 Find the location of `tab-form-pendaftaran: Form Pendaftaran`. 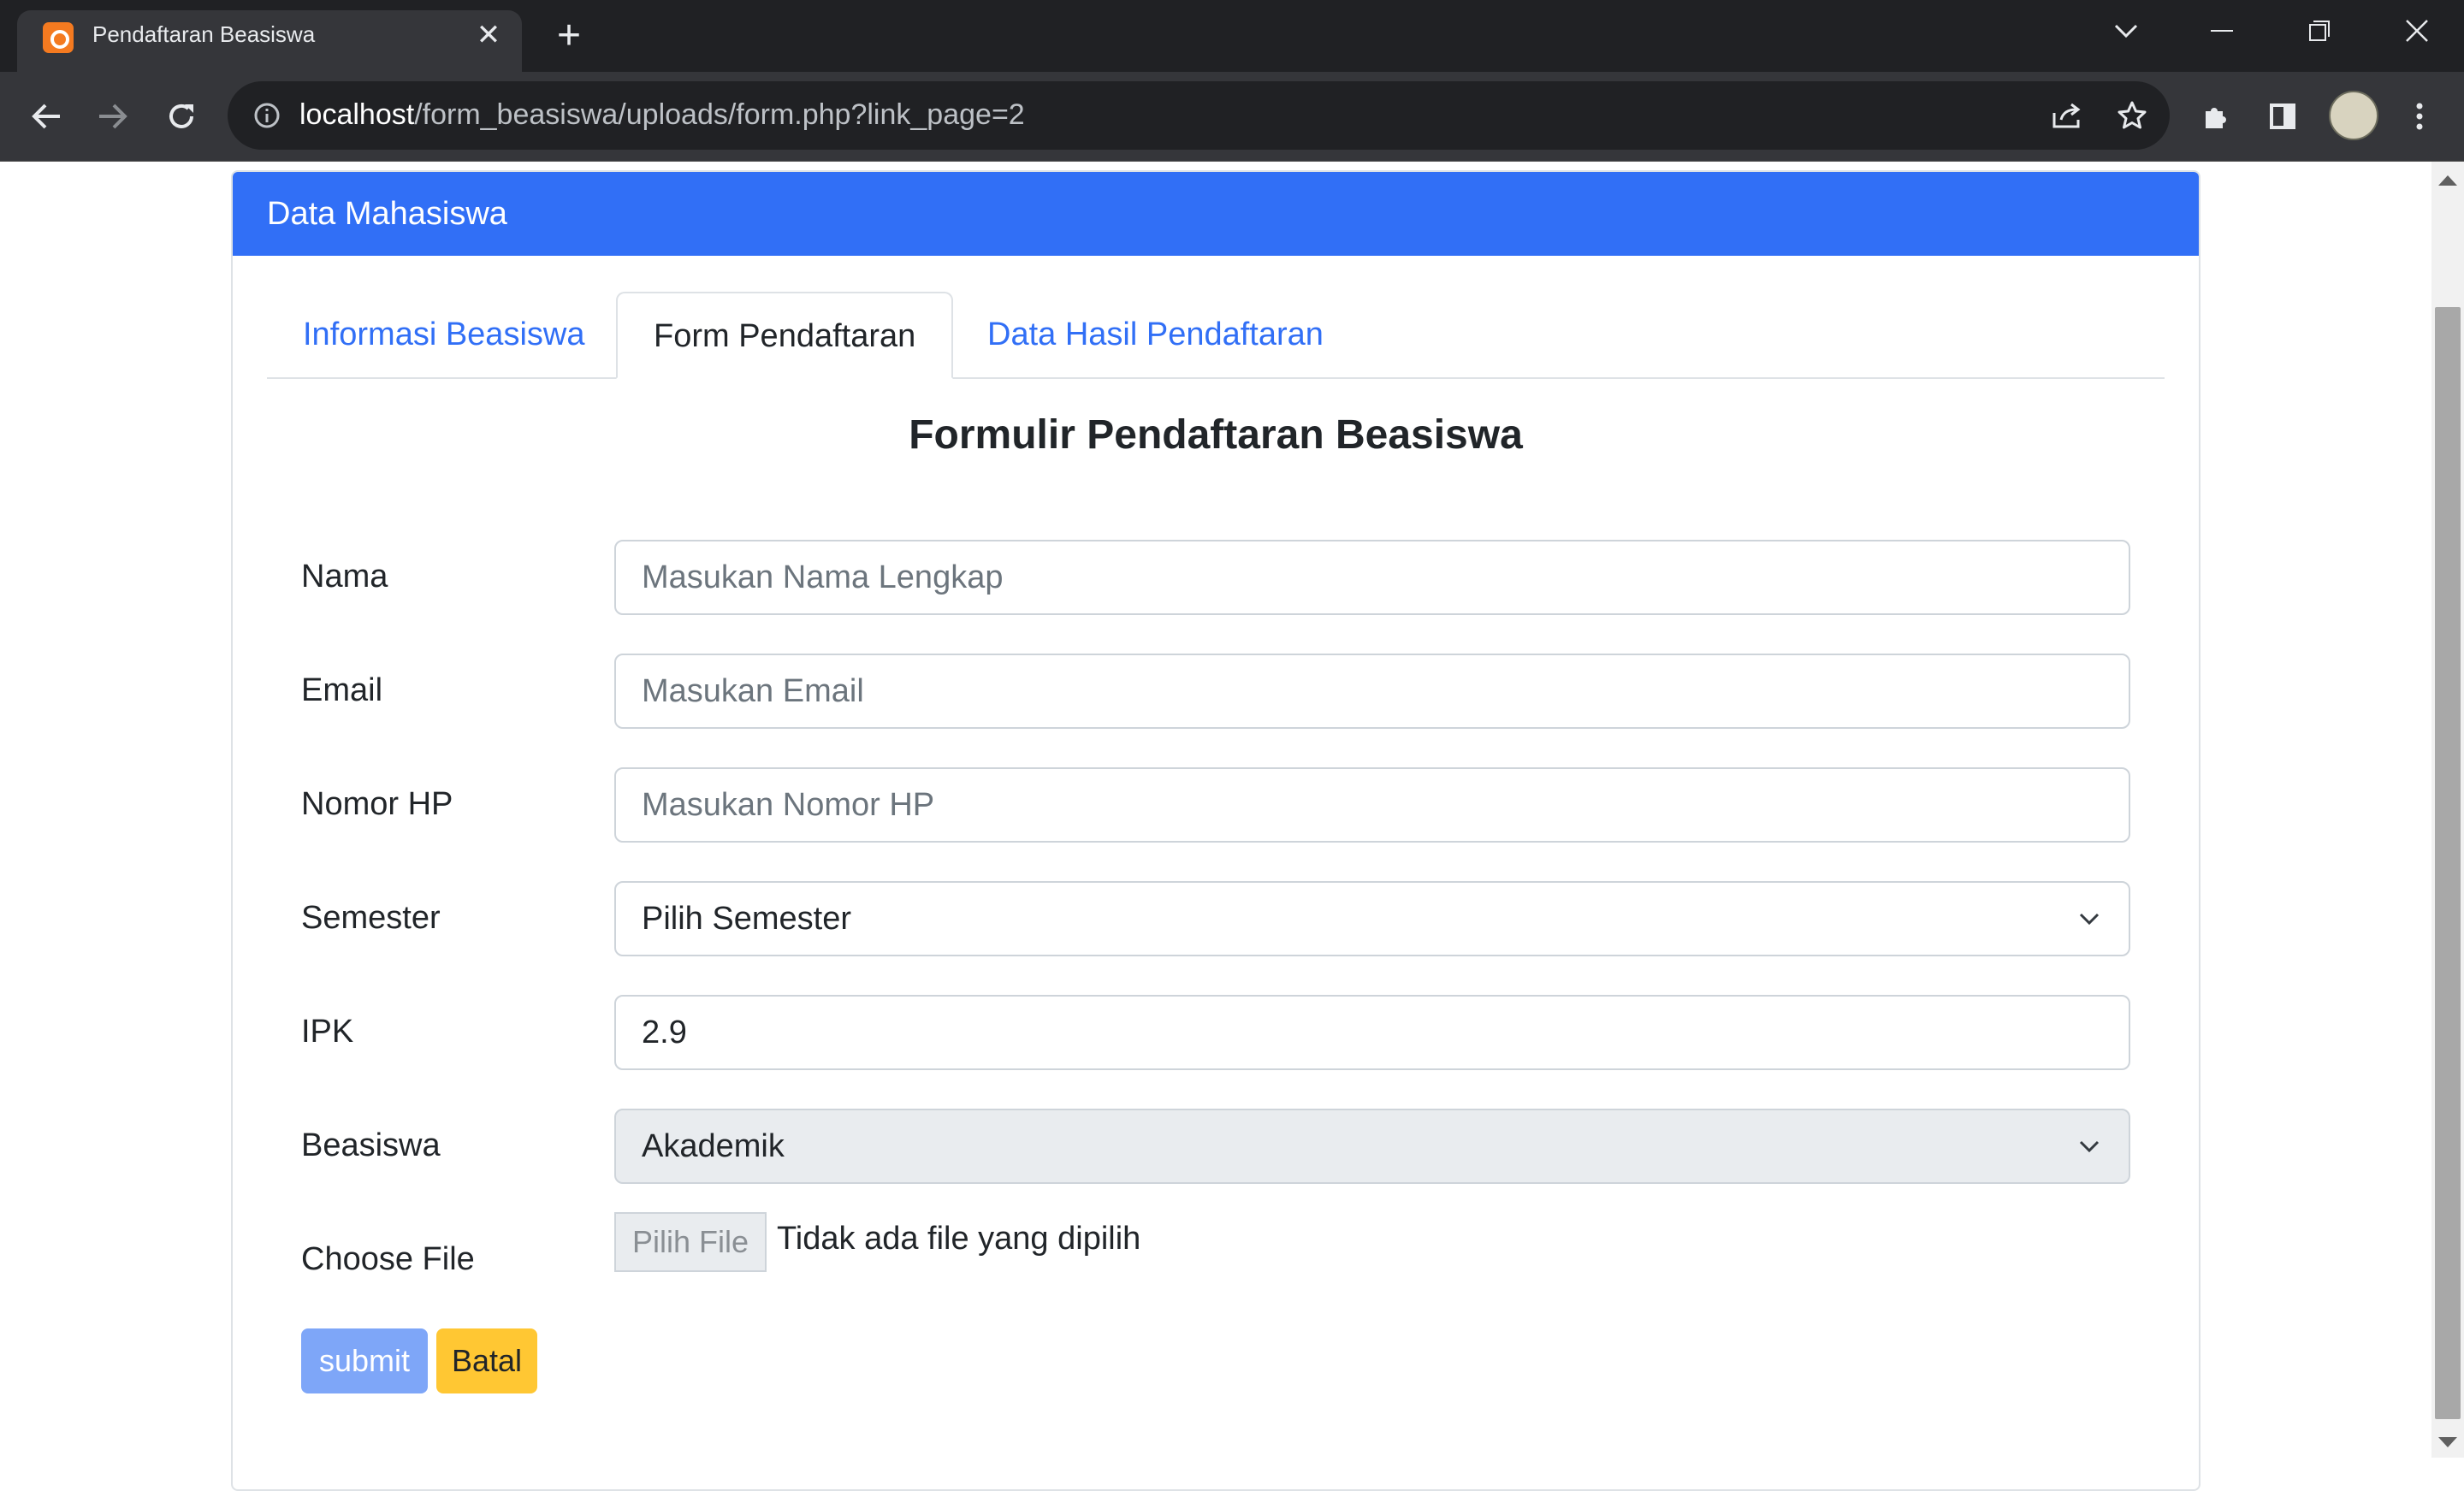

tab-form-pendaftaran: Form Pendaftaran is located at coordinates (785, 335).